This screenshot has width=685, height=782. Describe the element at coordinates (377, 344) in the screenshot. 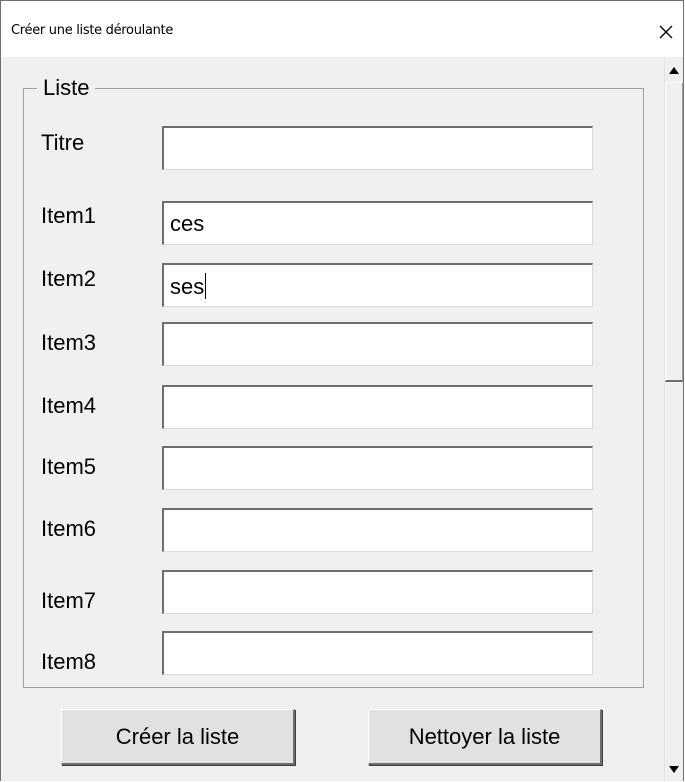

I see `item3-input` at that location.